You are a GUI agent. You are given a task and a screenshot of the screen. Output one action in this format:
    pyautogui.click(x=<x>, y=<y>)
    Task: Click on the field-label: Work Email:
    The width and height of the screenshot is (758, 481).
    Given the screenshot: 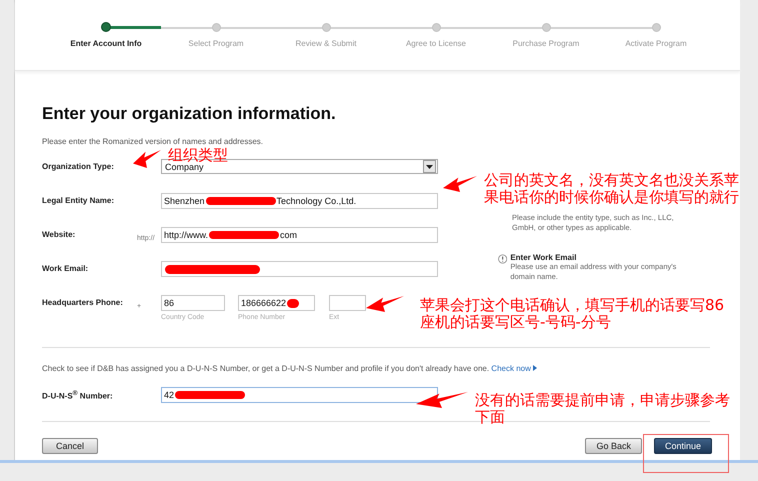 What is the action you would take?
    pyautogui.click(x=66, y=268)
    